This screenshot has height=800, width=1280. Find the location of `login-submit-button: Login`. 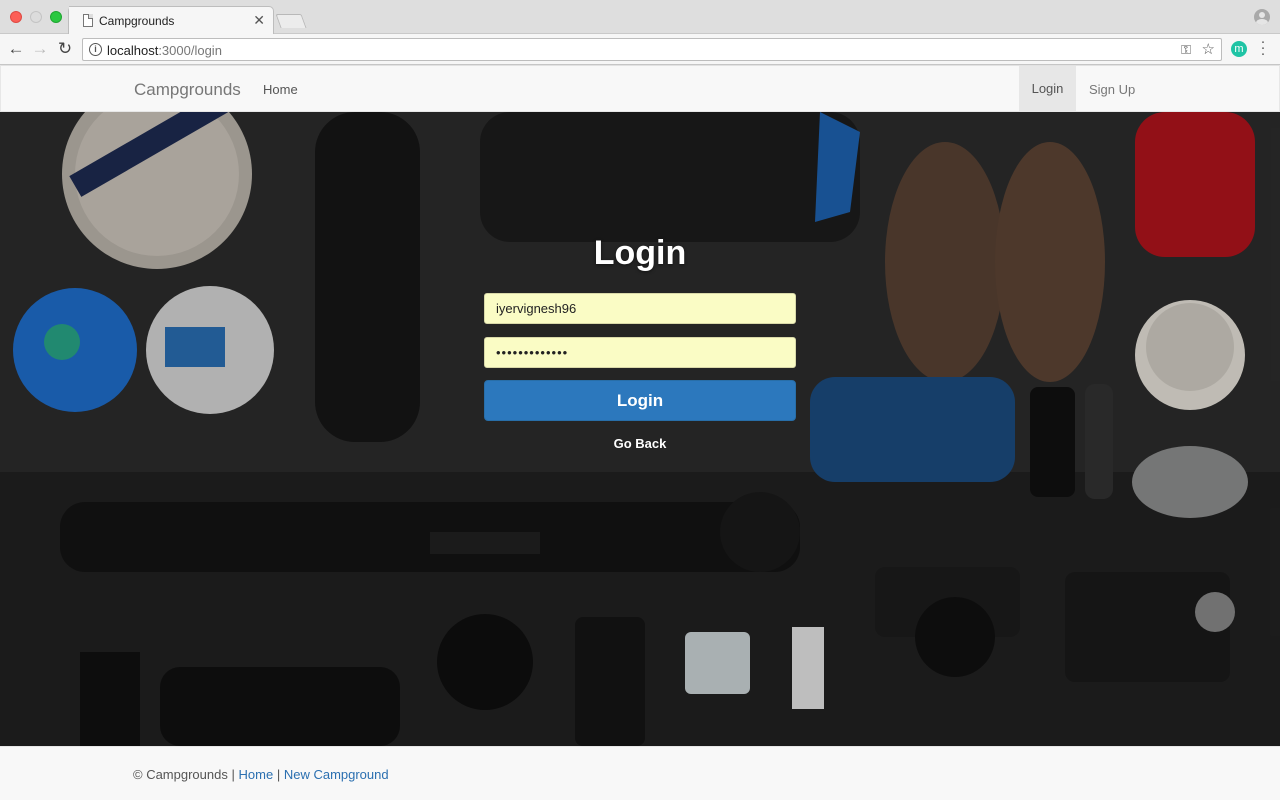

login-submit-button: Login is located at coordinates (640, 400).